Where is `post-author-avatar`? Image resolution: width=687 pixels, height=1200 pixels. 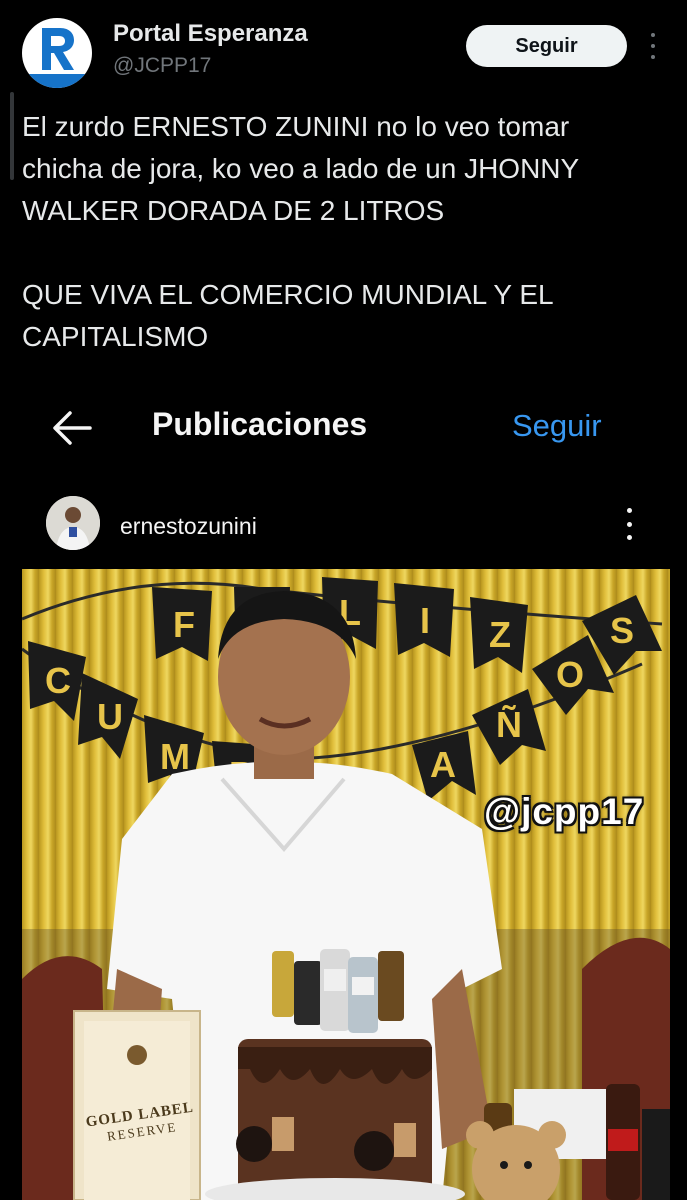 post-author-avatar is located at coordinates (73, 523).